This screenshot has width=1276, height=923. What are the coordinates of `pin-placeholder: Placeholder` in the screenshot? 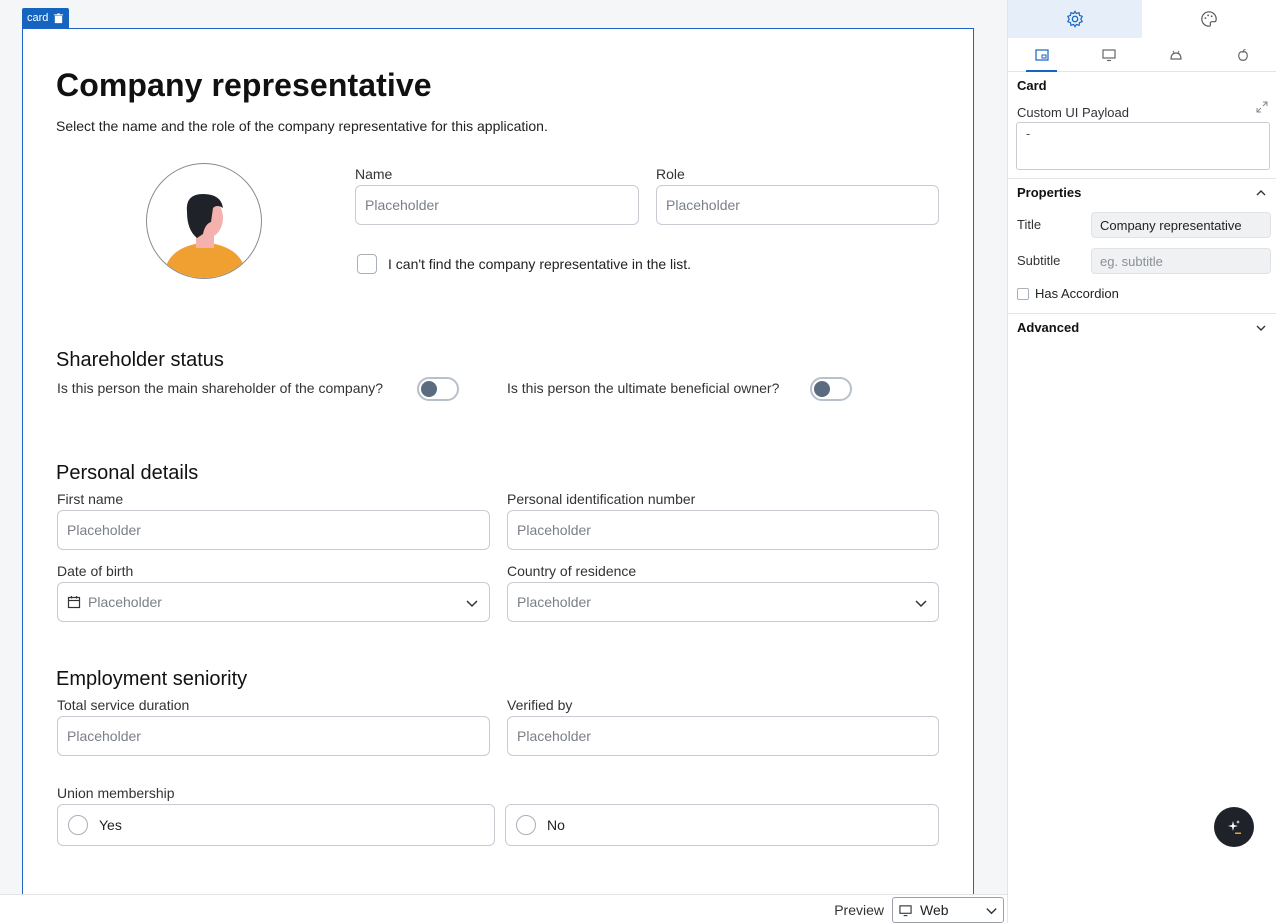 It's located at (554, 530).